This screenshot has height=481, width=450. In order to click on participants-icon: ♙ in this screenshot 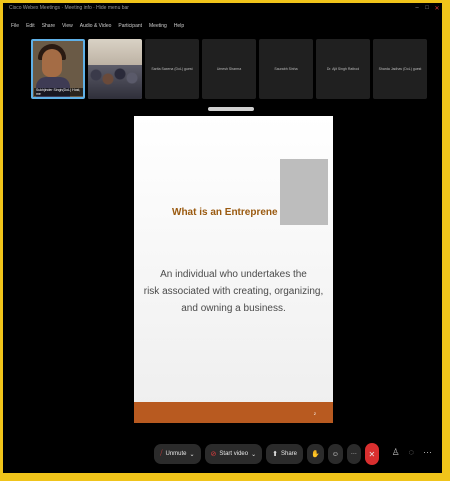, I will do `click(396, 452)`.